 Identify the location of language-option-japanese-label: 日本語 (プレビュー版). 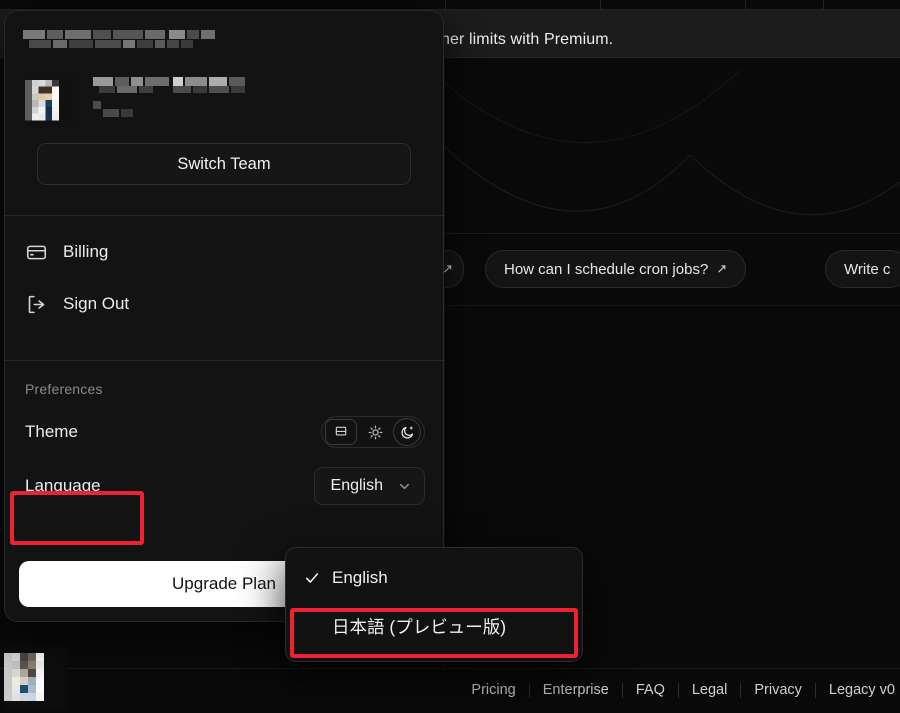
(419, 626).